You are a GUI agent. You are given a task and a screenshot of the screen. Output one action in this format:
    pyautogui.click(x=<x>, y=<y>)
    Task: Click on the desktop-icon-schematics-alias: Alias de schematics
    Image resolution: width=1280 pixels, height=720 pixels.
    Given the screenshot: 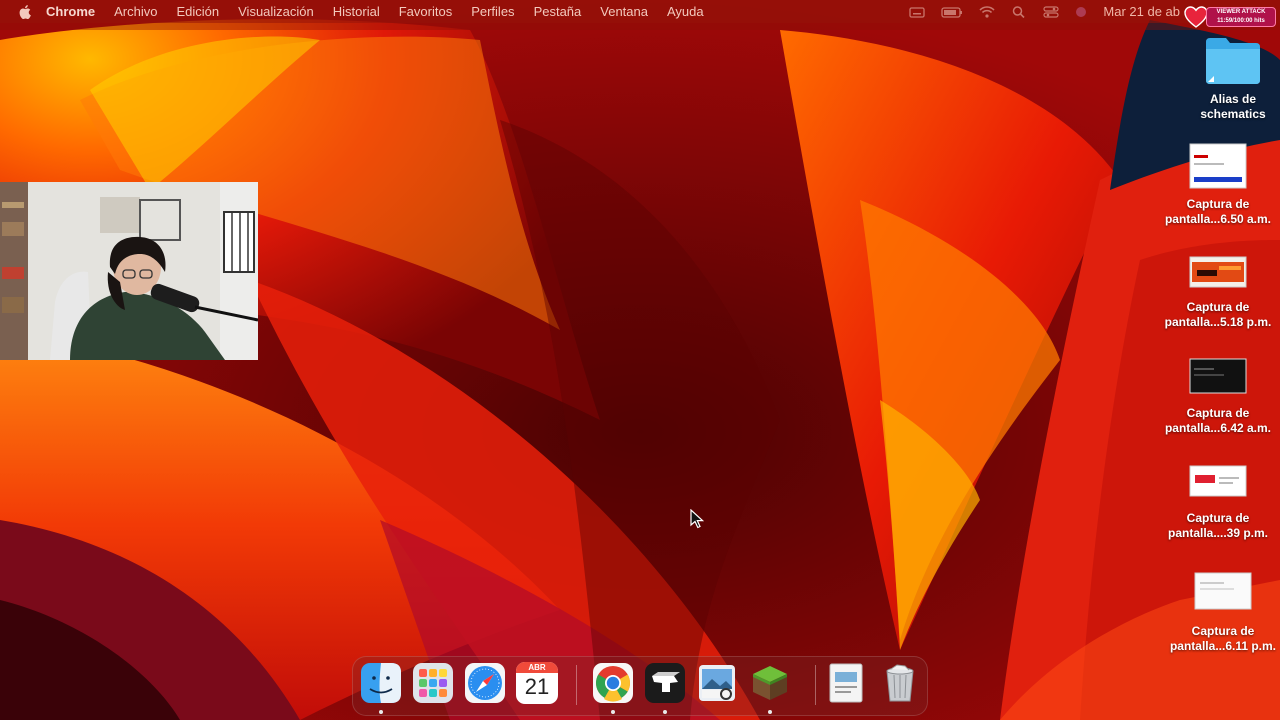 What is the action you would take?
    pyautogui.click(x=1226, y=78)
    